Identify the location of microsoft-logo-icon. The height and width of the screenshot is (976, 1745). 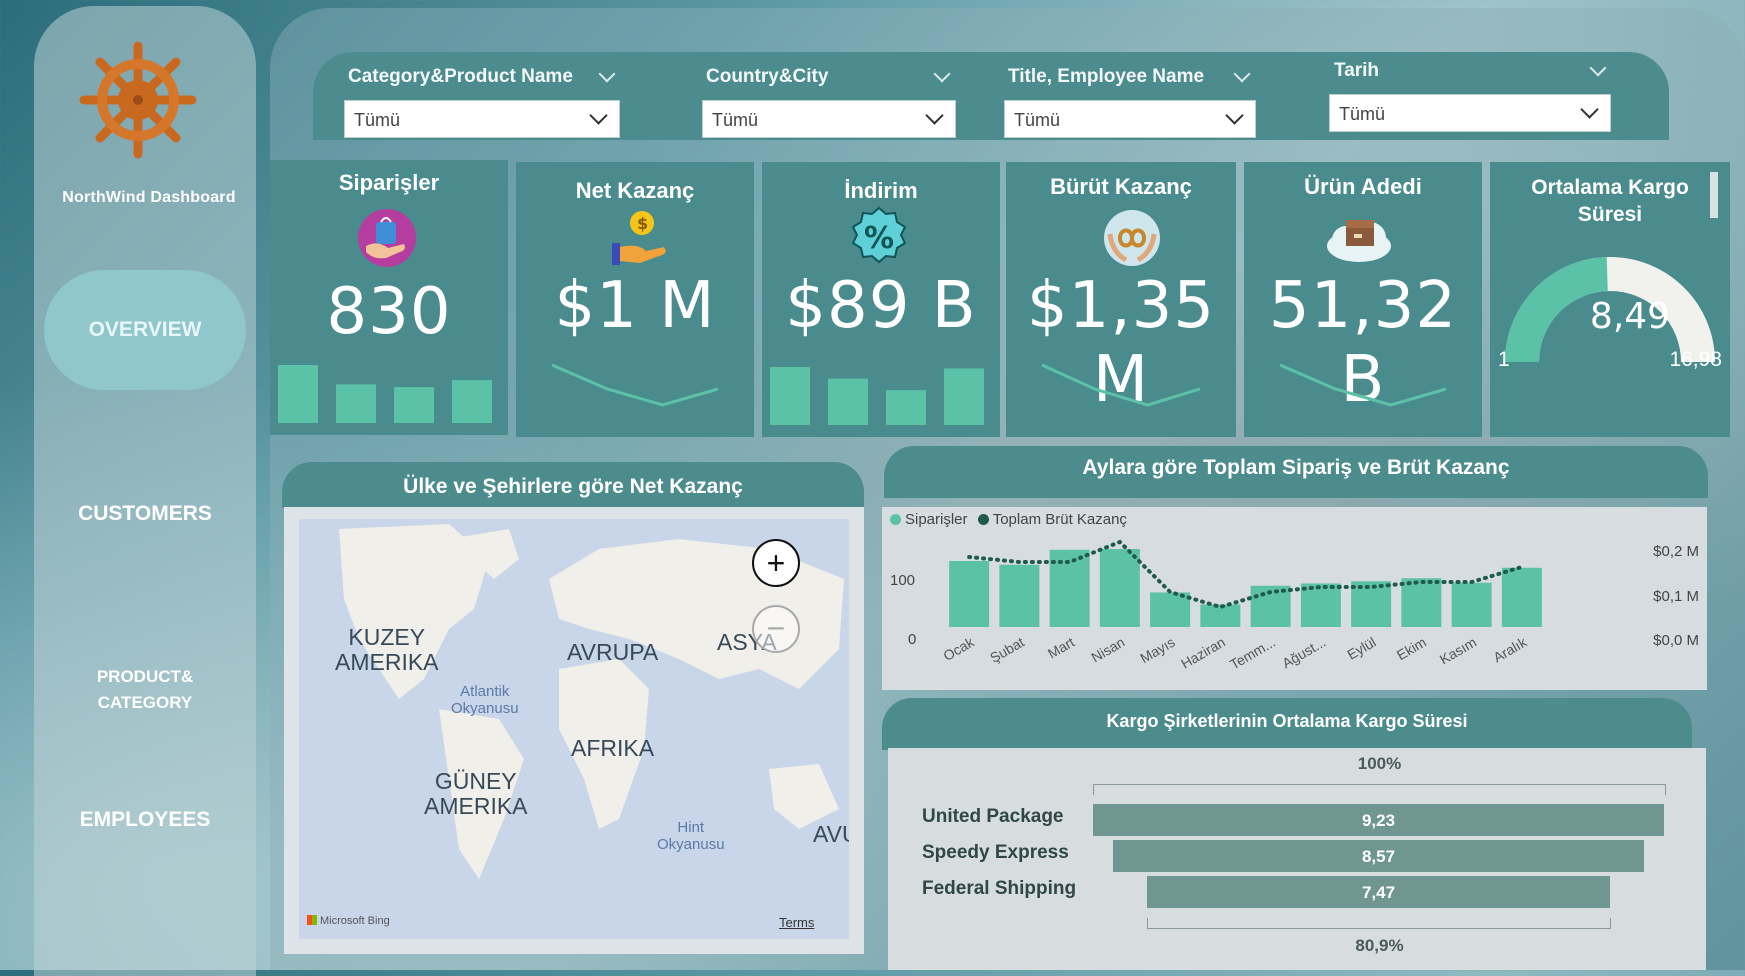
(312, 920).